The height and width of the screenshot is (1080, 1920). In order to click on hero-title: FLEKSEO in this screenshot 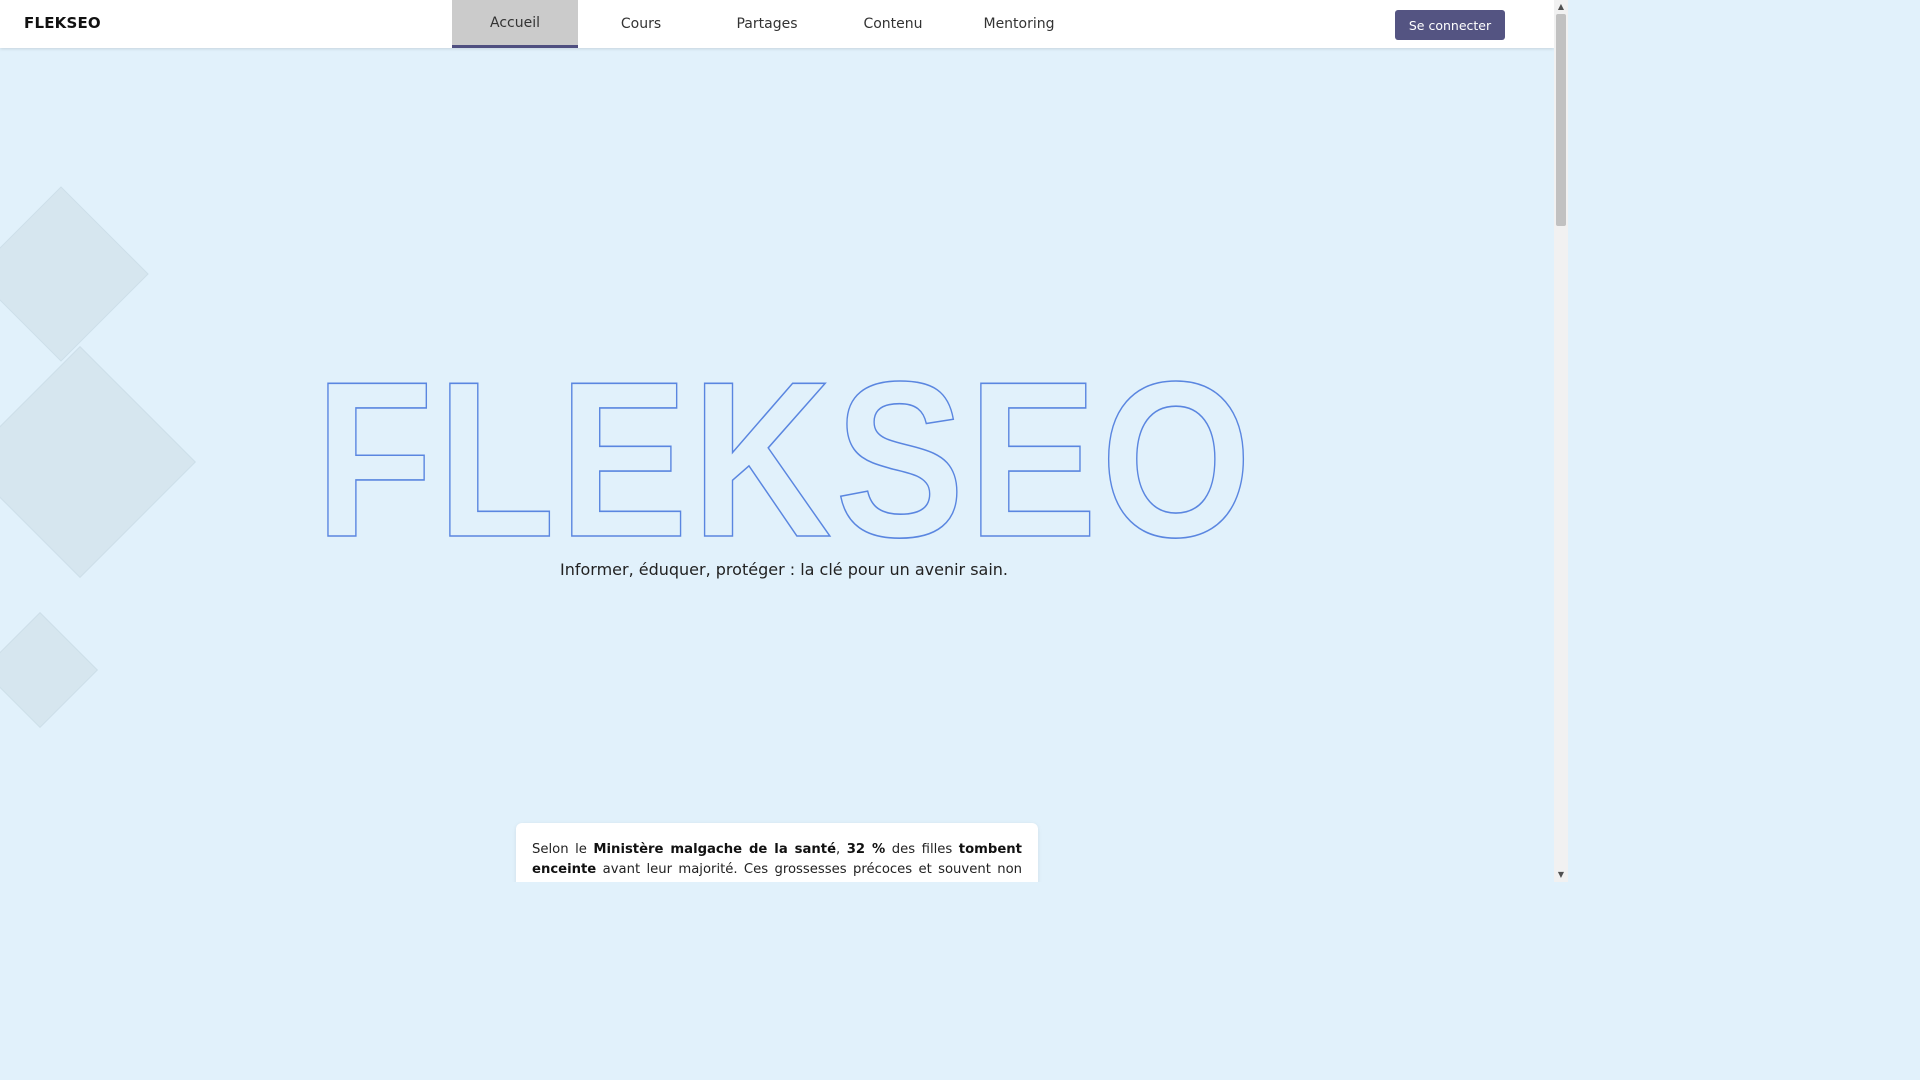, I will do `click(784, 457)`.